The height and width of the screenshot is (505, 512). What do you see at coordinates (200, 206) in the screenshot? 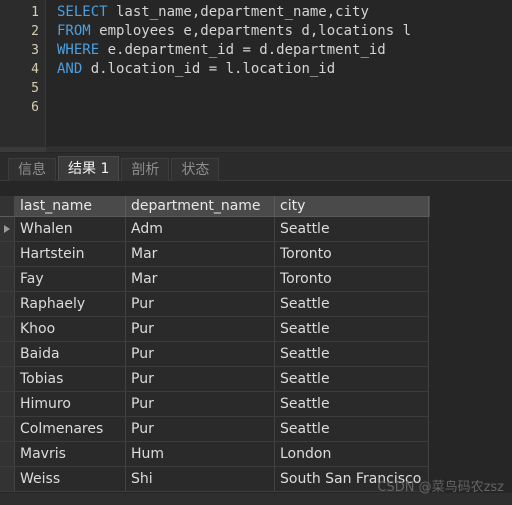
I see `column-header: department_name` at bounding box center [200, 206].